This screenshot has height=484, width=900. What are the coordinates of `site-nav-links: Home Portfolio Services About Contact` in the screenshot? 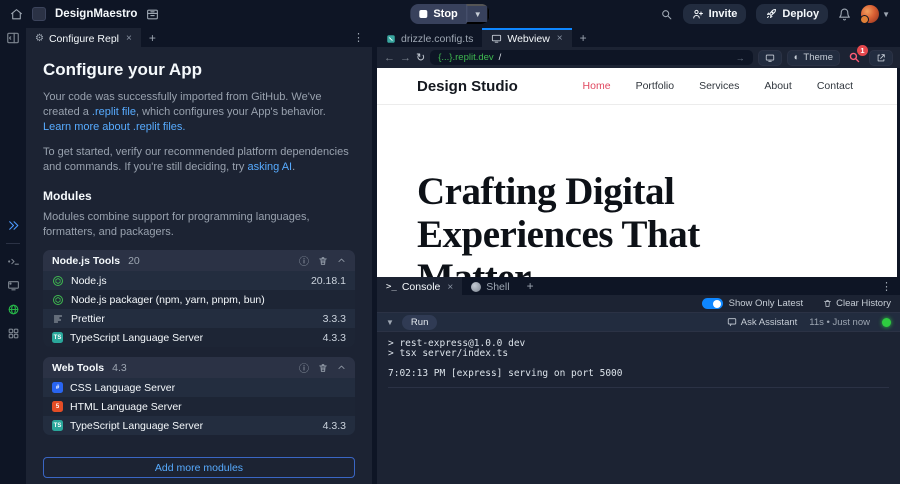 It's located at (718, 86).